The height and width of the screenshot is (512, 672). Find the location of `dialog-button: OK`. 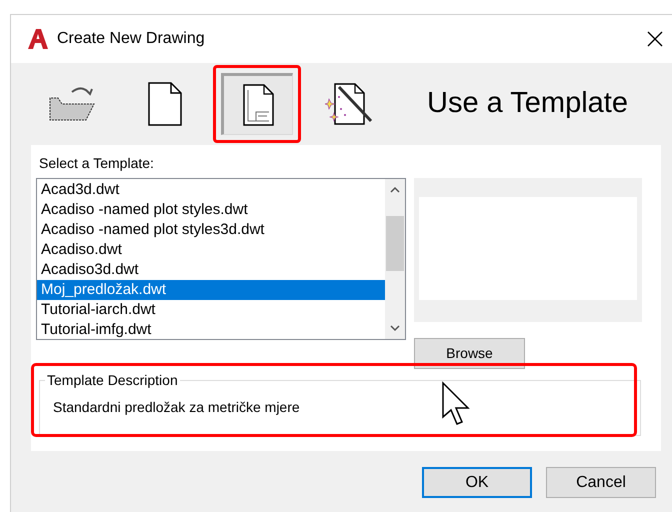

dialog-button: OK is located at coordinates (477, 482).